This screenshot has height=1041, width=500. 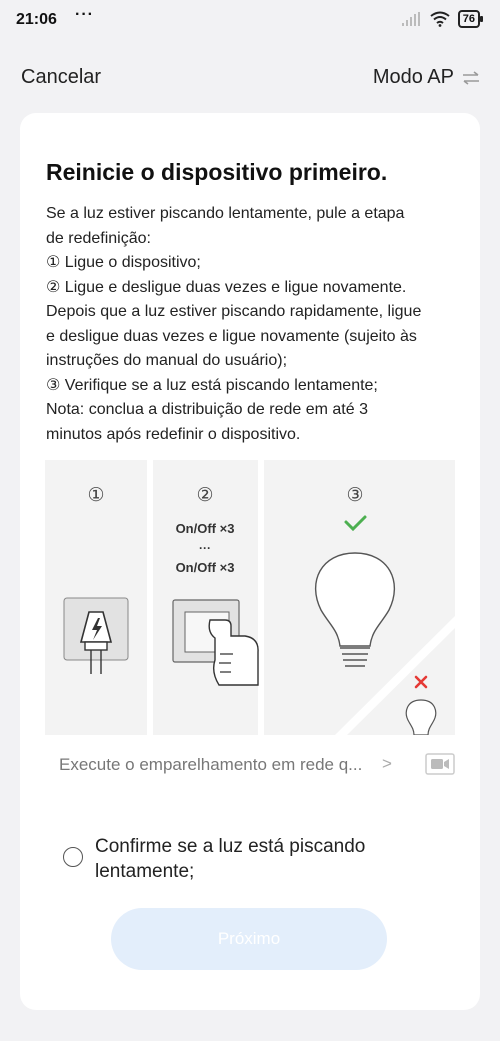 I want to click on top-nav: Cancelar Modo AP, so click(x=250, y=78).